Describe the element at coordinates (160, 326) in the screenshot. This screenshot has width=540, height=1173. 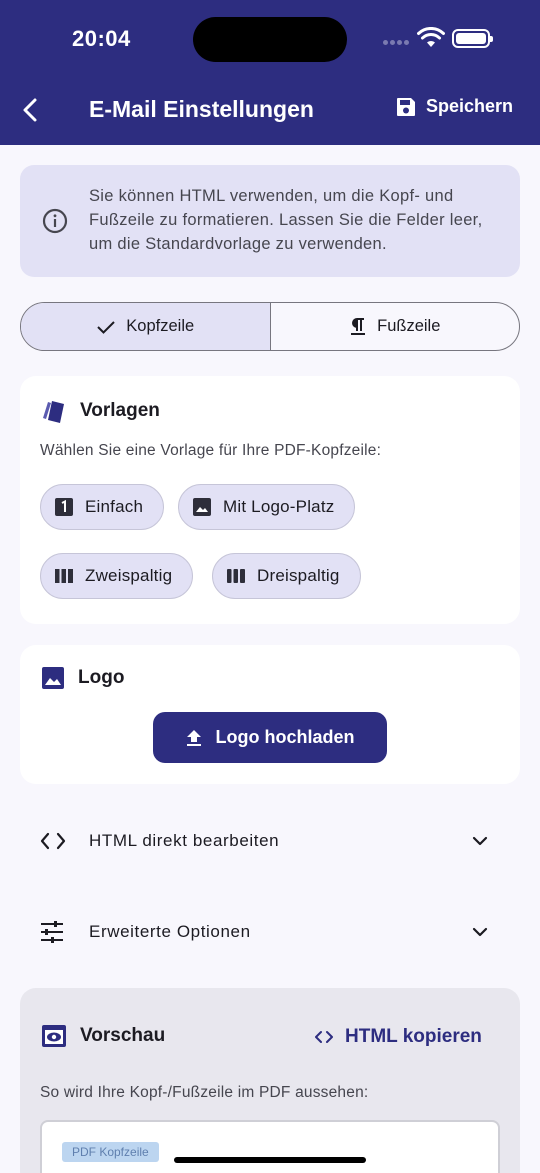
I see `segment-header-label: Kopfzeile` at that location.